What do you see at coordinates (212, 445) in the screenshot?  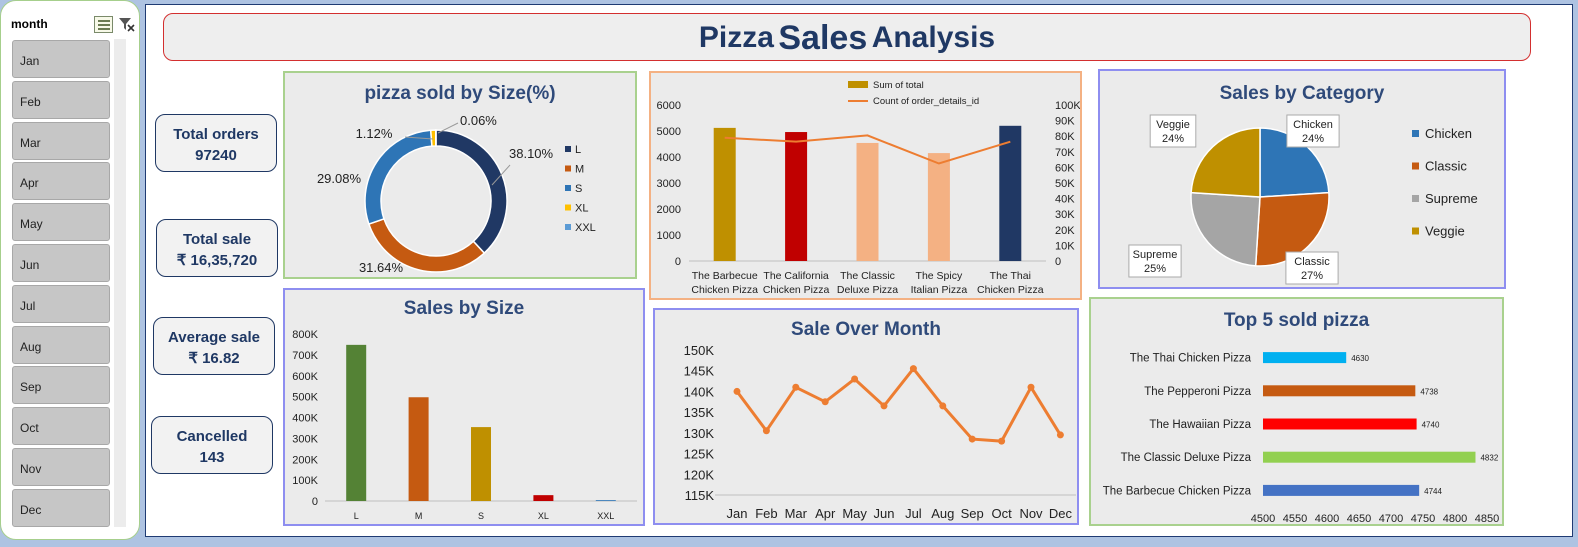 I see `kpi-cancelled: Cancelled 143` at bounding box center [212, 445].